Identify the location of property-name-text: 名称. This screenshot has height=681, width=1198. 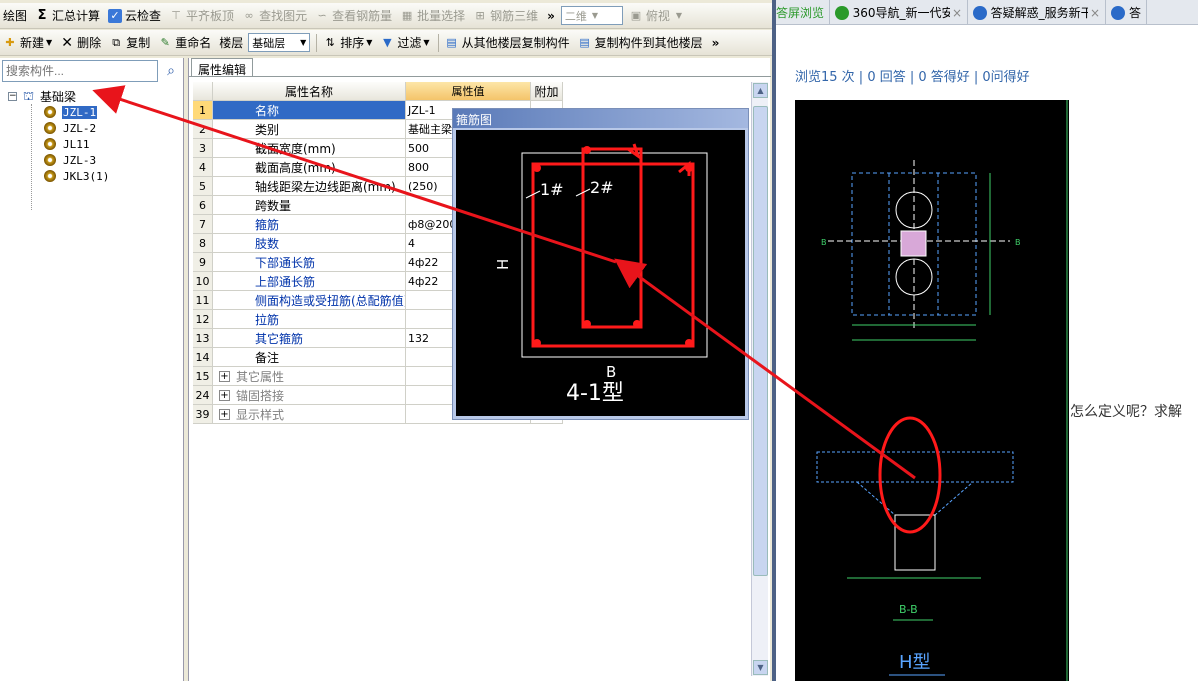
(267, 110).